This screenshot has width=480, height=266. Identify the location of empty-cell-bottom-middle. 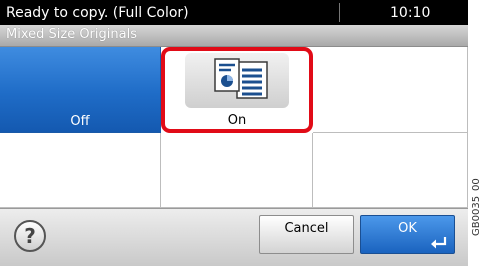
(237, 170).